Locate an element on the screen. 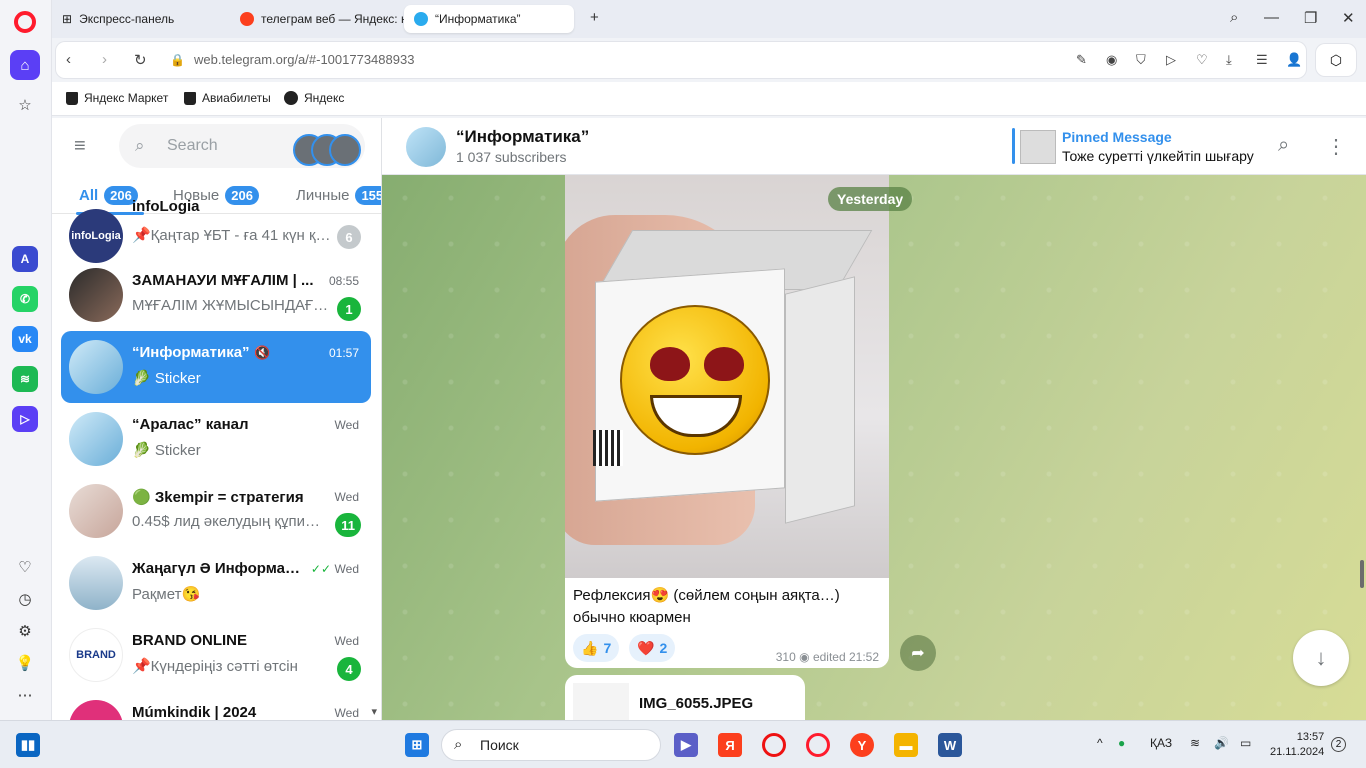 This screenshot has height=768, width=1366. maximize-icon: ❐ is located at coordinates (1310, 18).